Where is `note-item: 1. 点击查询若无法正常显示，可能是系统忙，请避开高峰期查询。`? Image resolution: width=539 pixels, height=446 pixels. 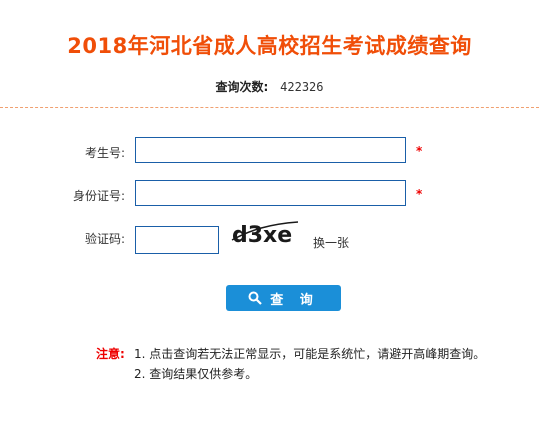 note-item: 1. 点击查询若无法正常显示，可能是系统忙，请避开高峰期查询。 is located at coordinates (310, 354).